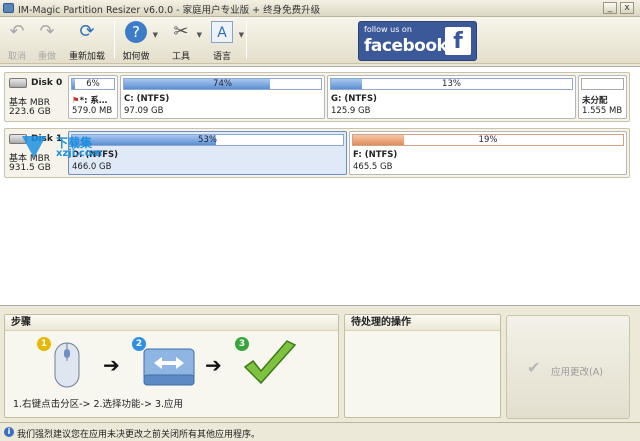 This screenshot has height=441, width=640. Describe the element at coordinates (354, 99) in the screenshot. I see `partition-name: G: (NTFS)` at that location.